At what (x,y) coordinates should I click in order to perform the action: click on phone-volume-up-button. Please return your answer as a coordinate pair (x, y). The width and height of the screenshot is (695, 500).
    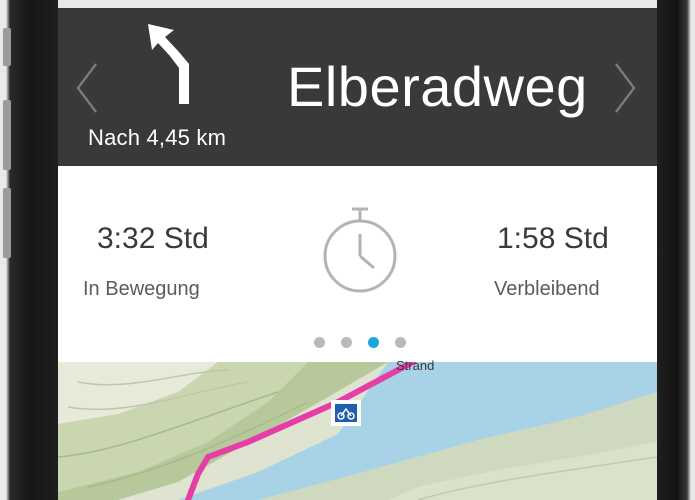
    Looking at the image, I should click on (7, 135).